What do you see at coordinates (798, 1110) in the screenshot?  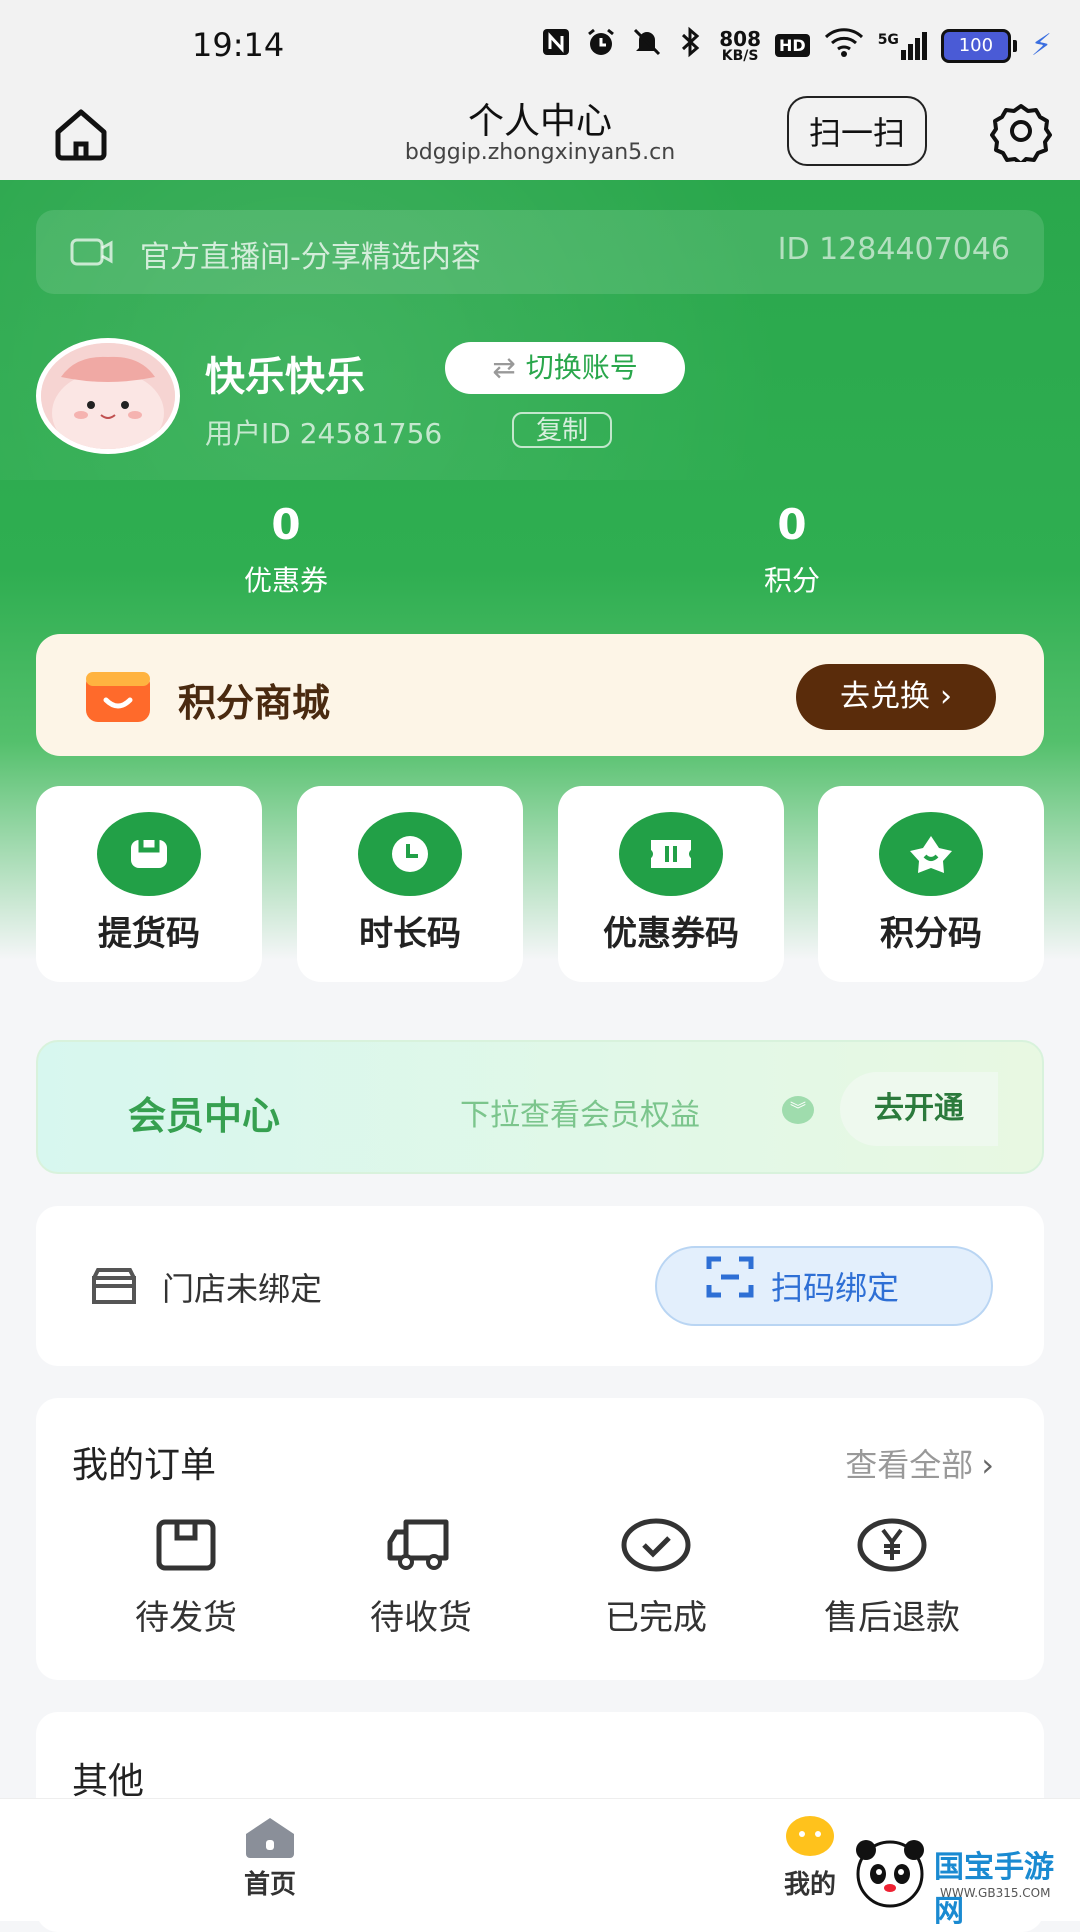 I see `chevron-down-icon: ︾` at bounding box center [798, 1110].